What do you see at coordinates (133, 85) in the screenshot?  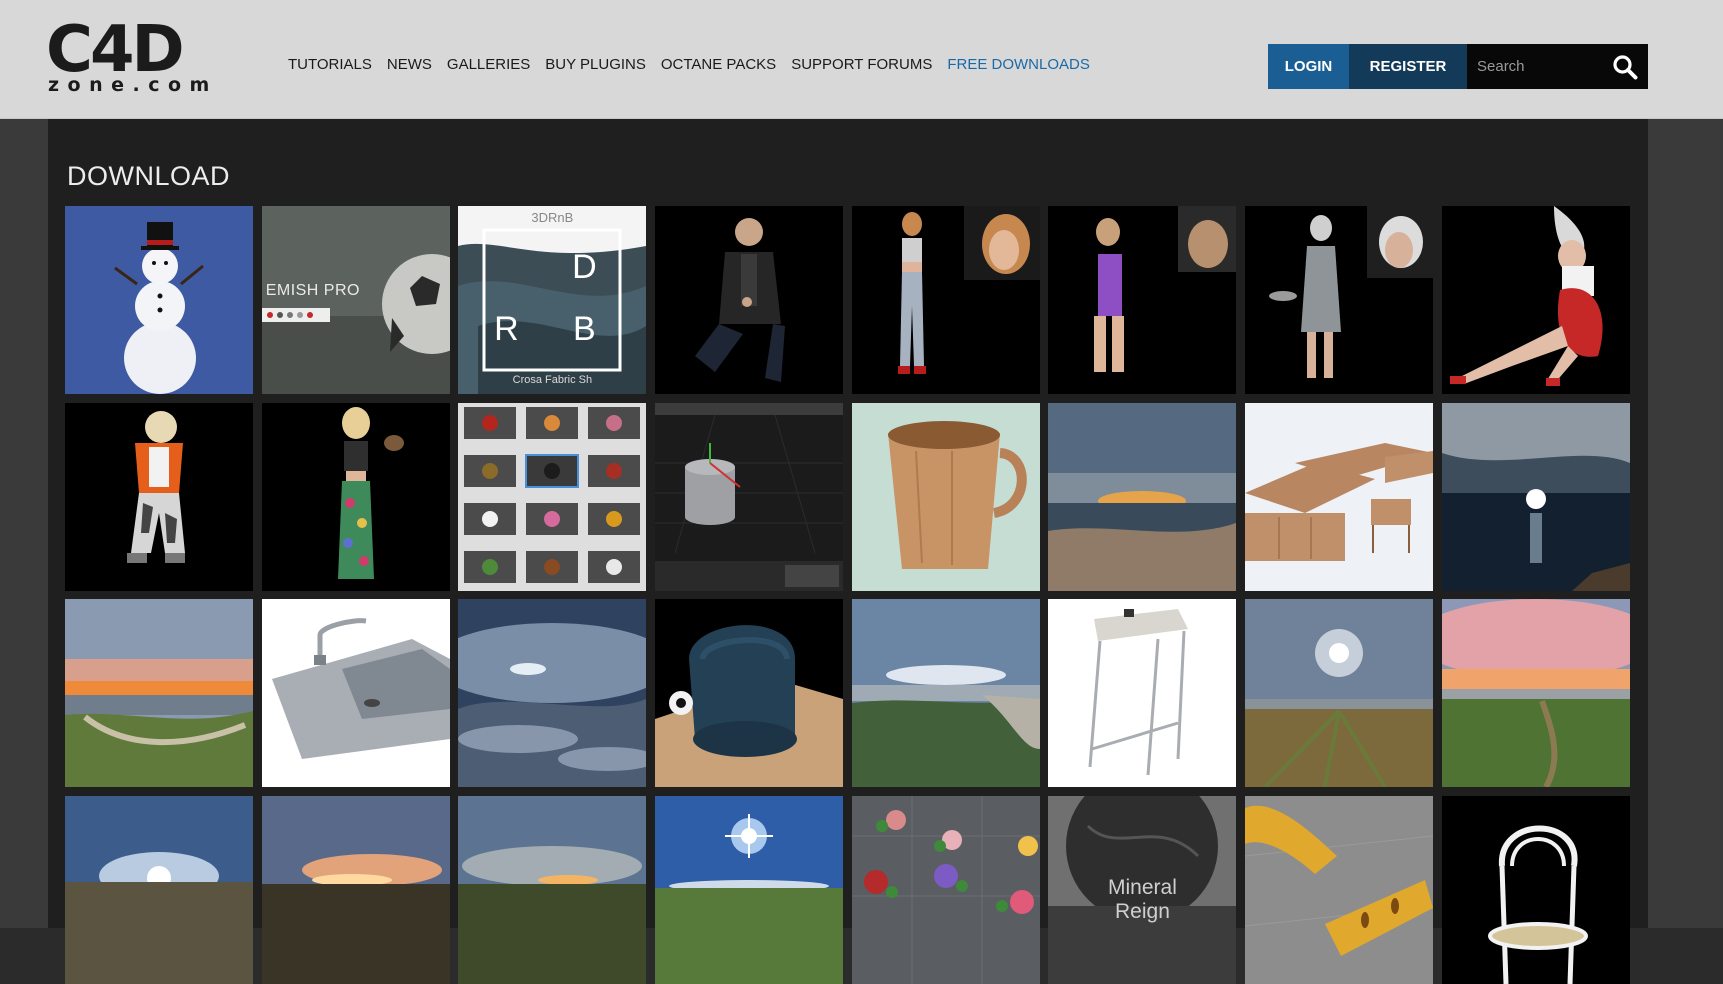 I see `logo-subtitle: zone.com` at bounding box center [133, 85].